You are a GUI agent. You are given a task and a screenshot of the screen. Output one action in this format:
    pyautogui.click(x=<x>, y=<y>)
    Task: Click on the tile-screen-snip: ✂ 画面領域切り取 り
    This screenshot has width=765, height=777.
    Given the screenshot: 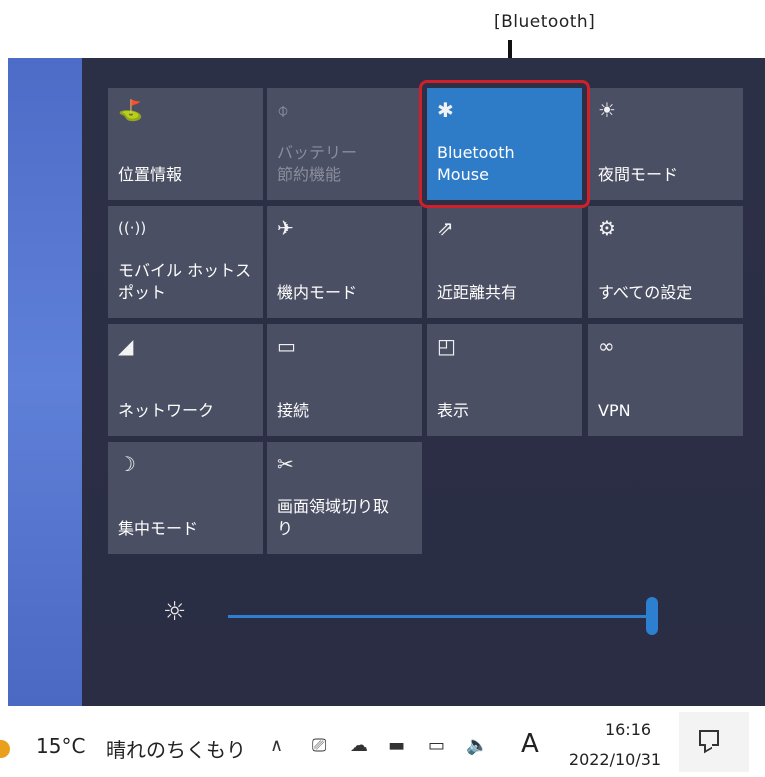 What is the action you would take?
    pyautogui.click(x=344, y=498)
    